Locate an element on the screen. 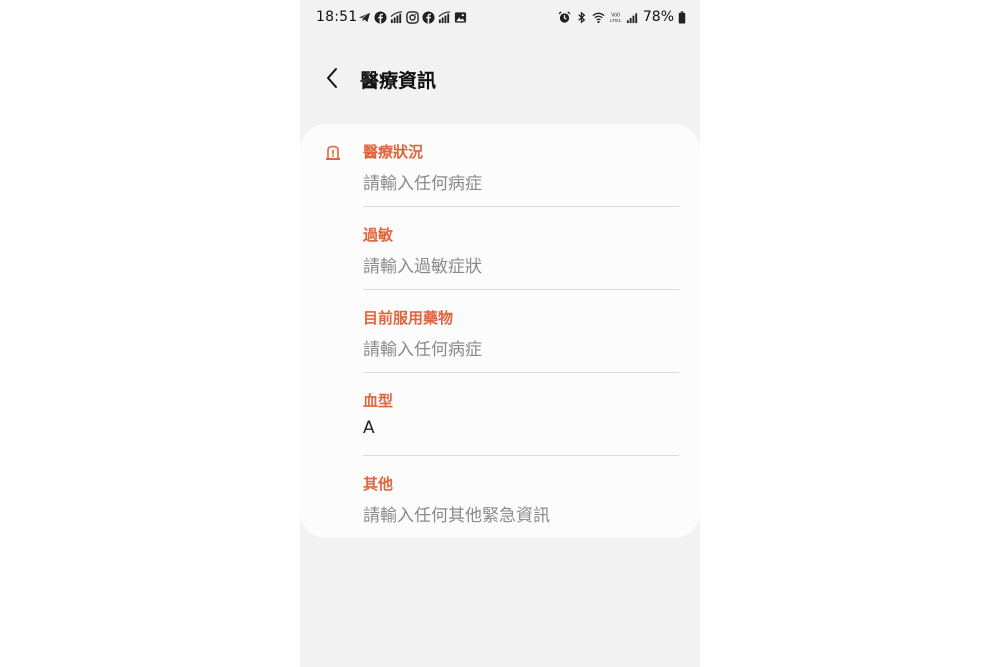 Image resolution: width=1000 pixels, height=667 pixels. field-label: 醫療狀況 is located at coordinates (393, 152).